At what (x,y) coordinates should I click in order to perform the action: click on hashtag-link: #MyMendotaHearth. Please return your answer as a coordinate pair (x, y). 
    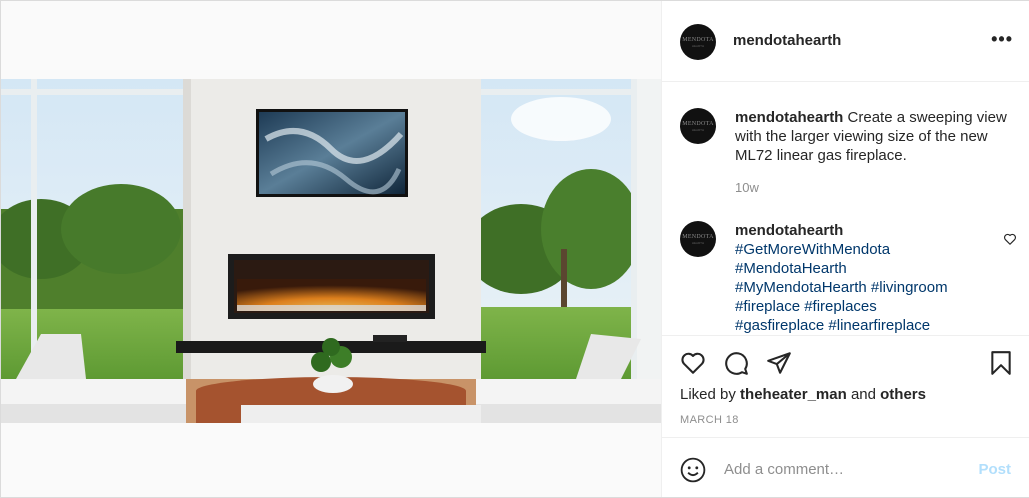
    Looking at the image, I should click on (801, 287).